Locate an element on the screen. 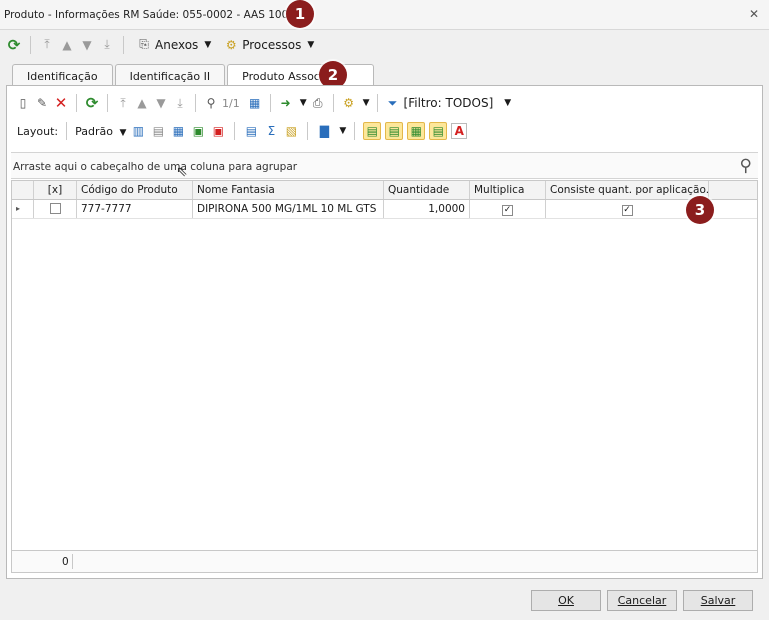 This screenshot has height=620, width=769. new-record-icon: ▯ is located at coordinates (23, 103).